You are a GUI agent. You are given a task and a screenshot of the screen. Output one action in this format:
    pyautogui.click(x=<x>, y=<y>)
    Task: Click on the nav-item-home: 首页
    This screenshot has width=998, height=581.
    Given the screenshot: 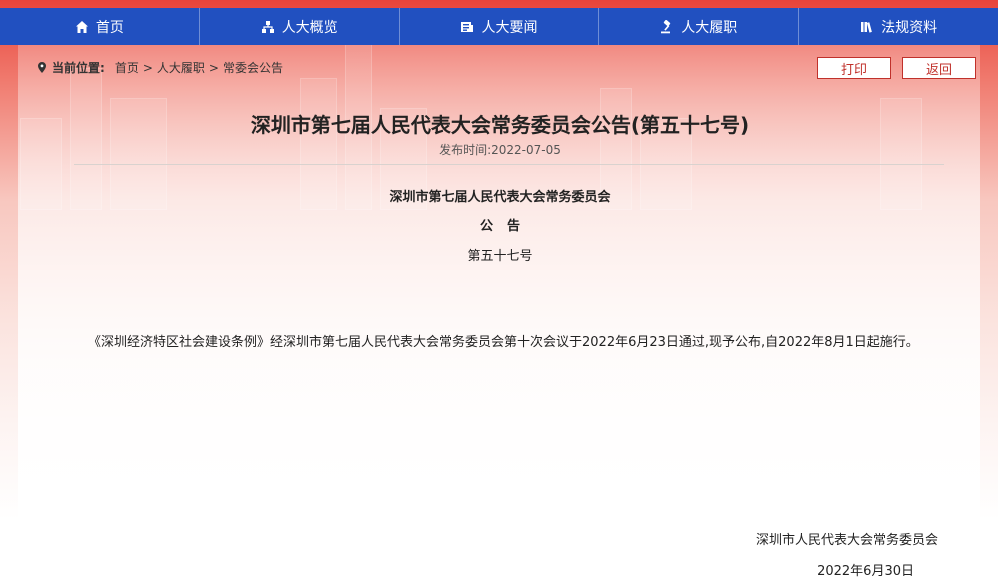 What is the action you would take?
    pyautogui.click(x=100, y=26)
    